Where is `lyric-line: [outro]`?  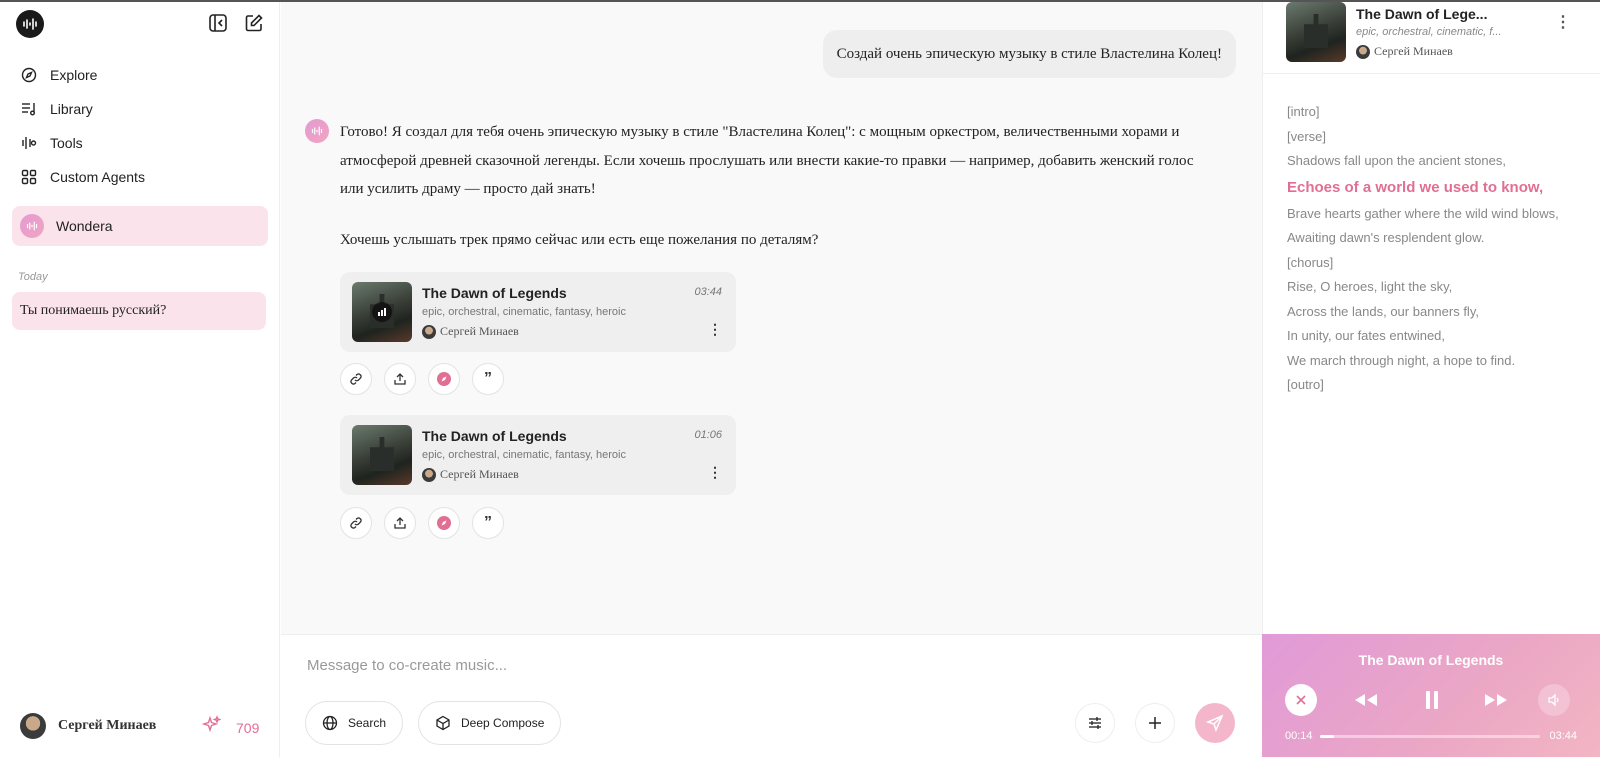 lyric-line: [outro] is located at coordinates (1437, 385).